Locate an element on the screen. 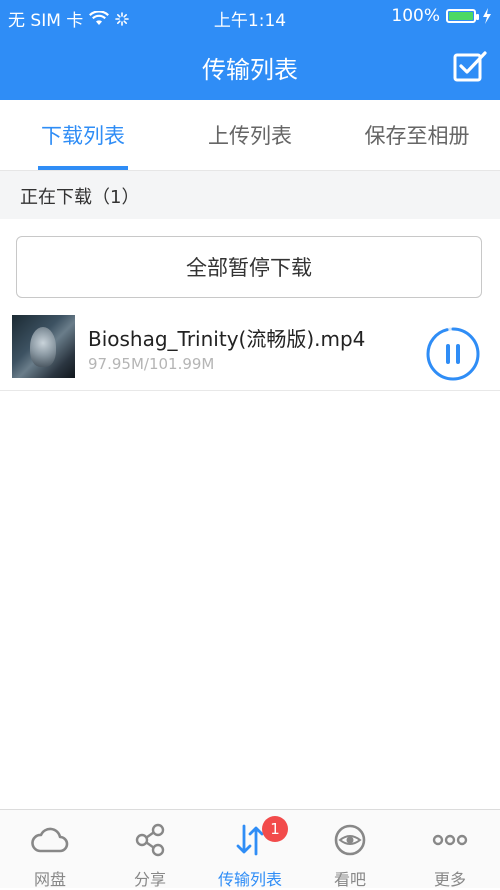 Image resolution: width=500 pixels, height=890 pixels. charging-icon is located at coordinates (487, 16).